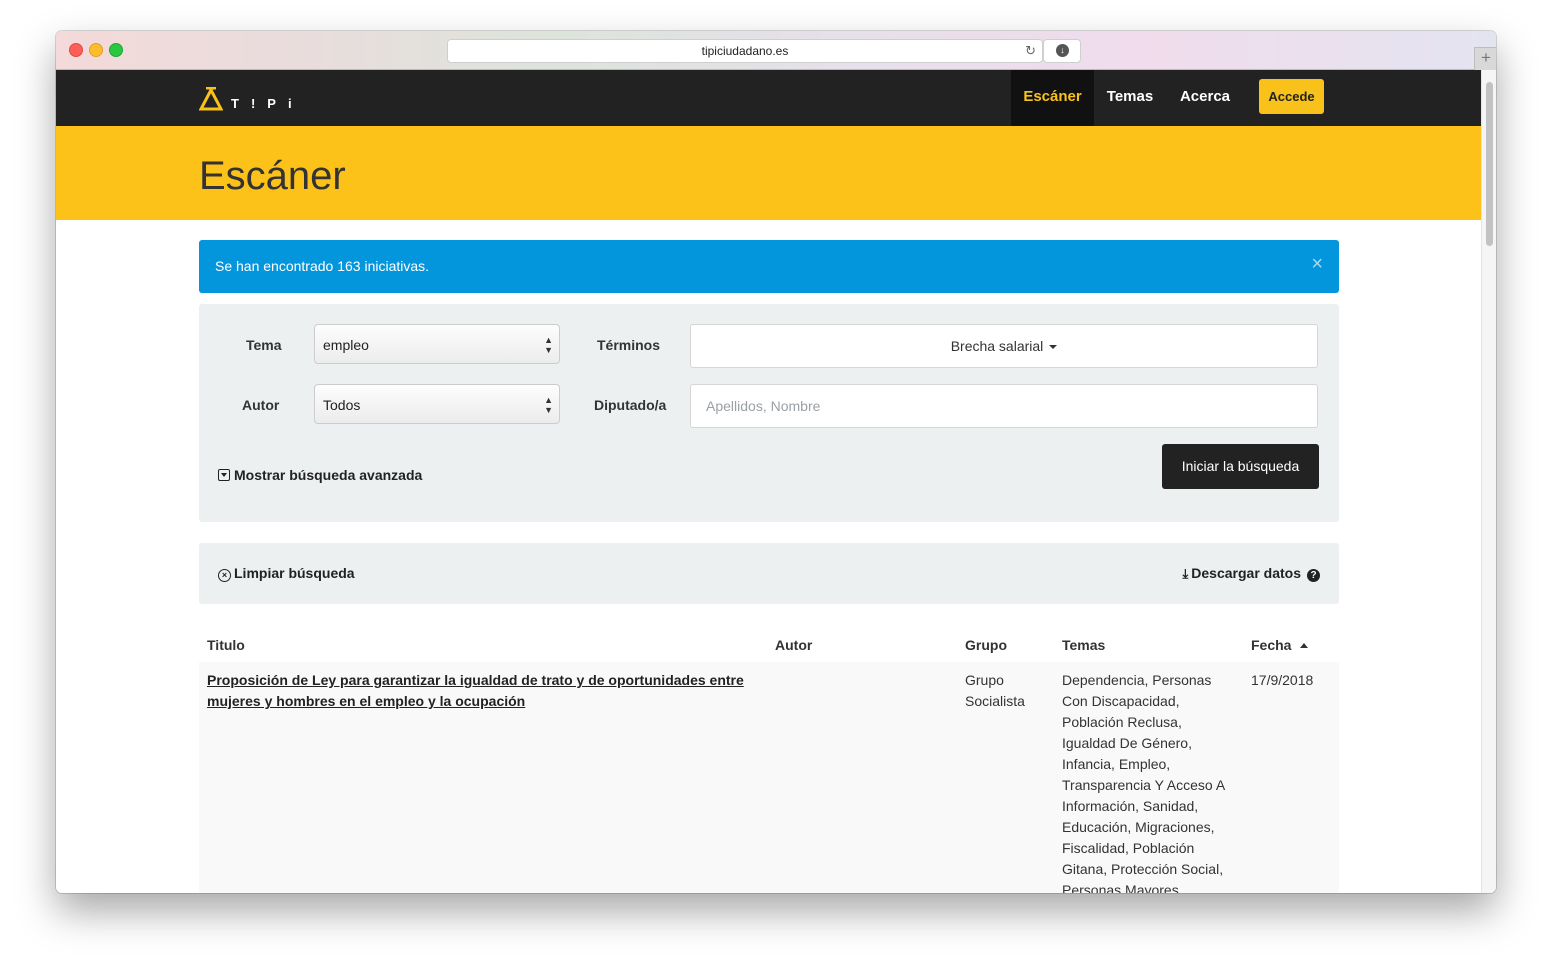  I want to click on new-tab-button: +, so click(1485, 58).